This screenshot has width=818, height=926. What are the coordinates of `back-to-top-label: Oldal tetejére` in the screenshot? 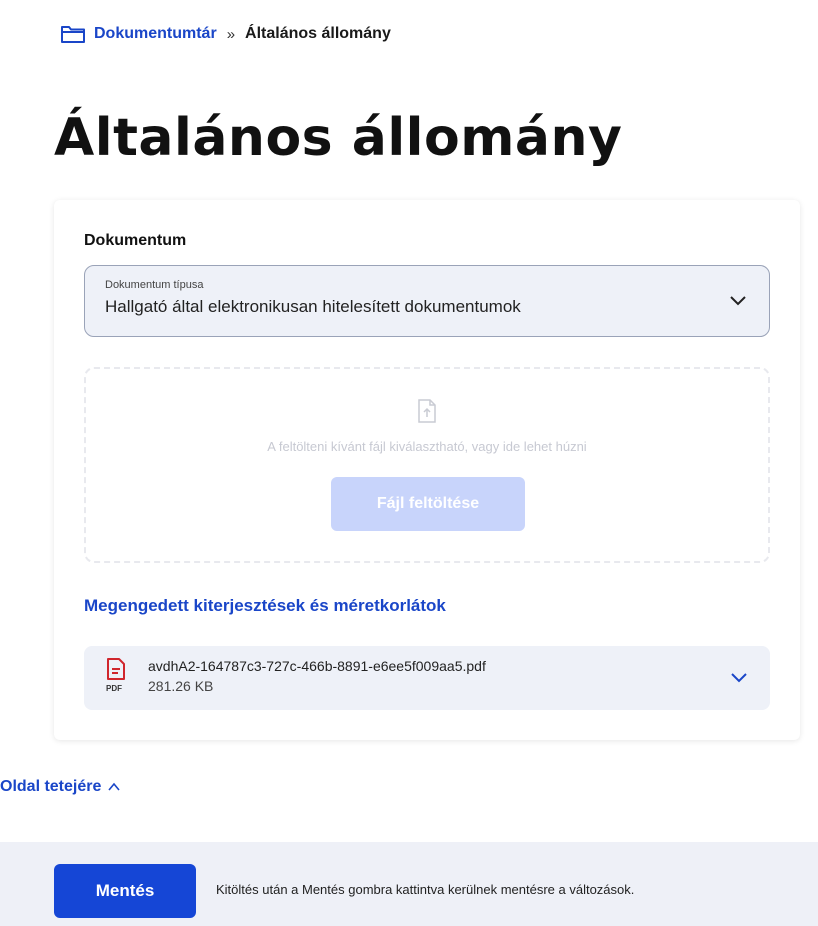 It's located at (51, 786).